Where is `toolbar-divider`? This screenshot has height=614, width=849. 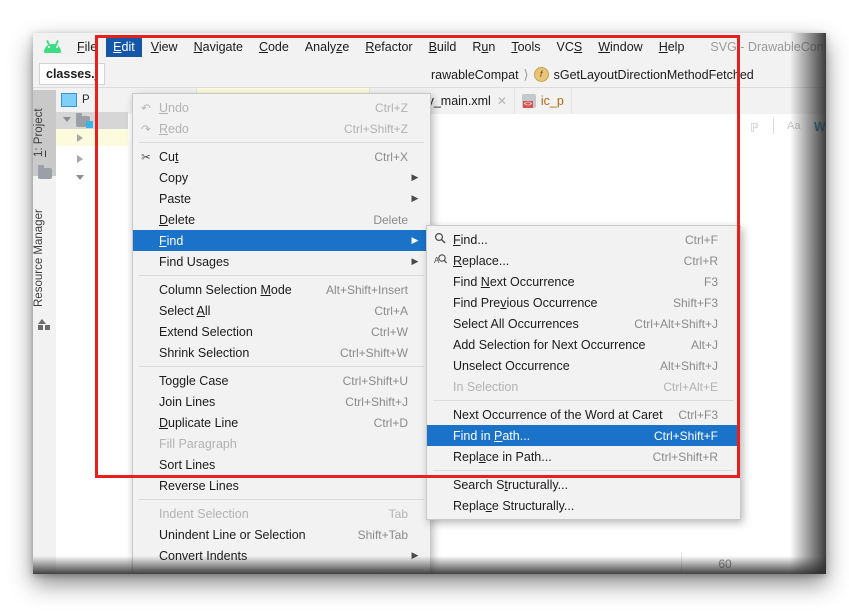 toolbar-divider is located at coordinates (773, 126).